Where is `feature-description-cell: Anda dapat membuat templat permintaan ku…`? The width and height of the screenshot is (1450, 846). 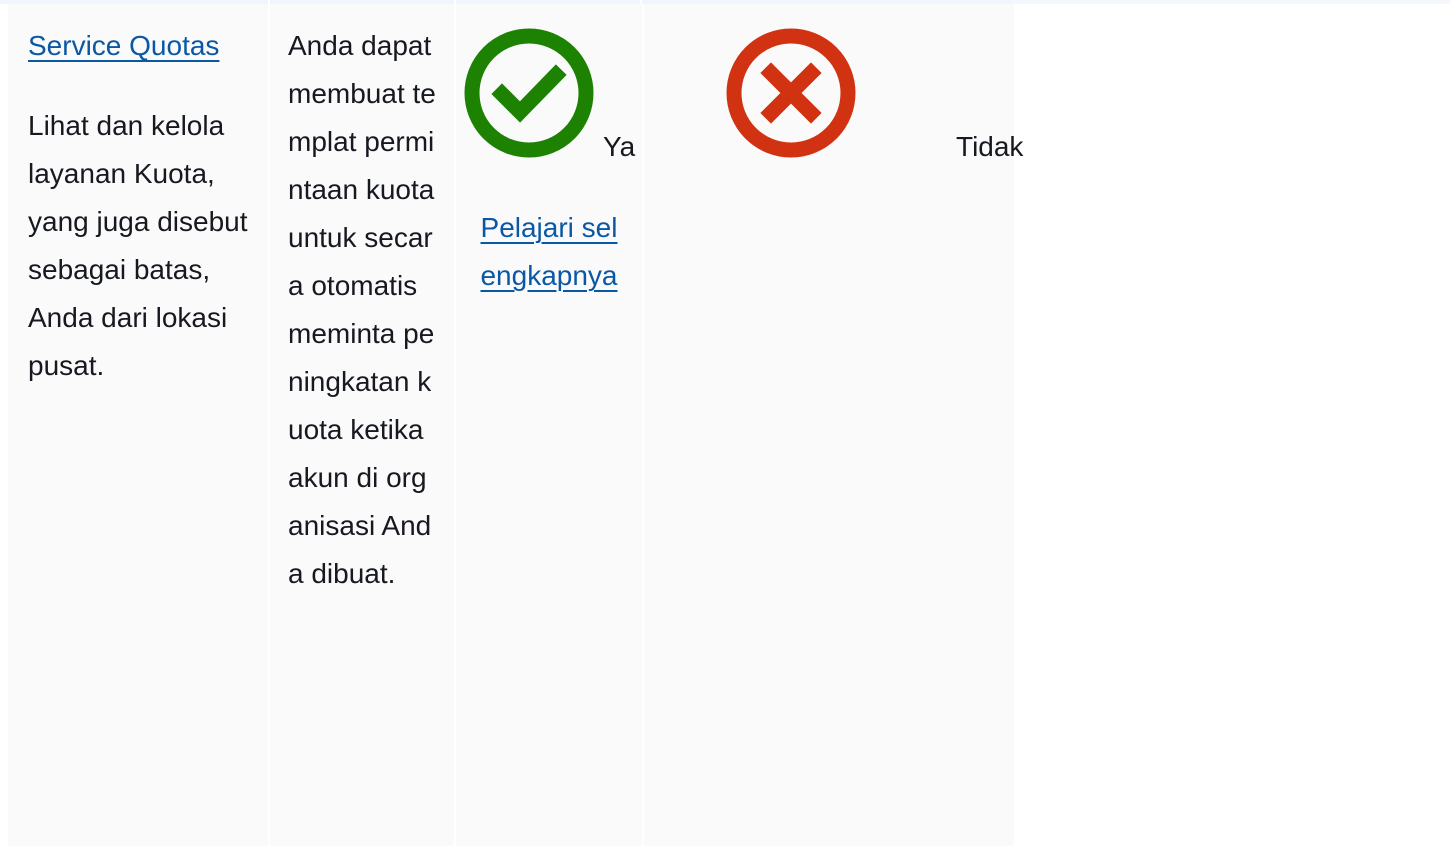
feature-description-cell: Anda dapat membuat templat permintaan ku… is located at coordinates (362, 425).